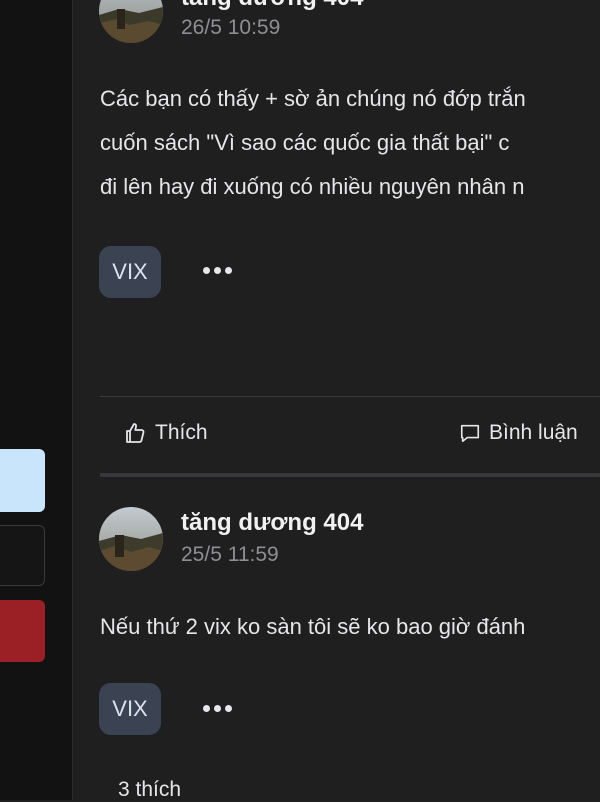 This screenshot has width=600, height=802. What do you see at coordinates (230, 554) in the screenshot?
I see `post-time: 25/5 11:59` at bounding box center [230, 554].